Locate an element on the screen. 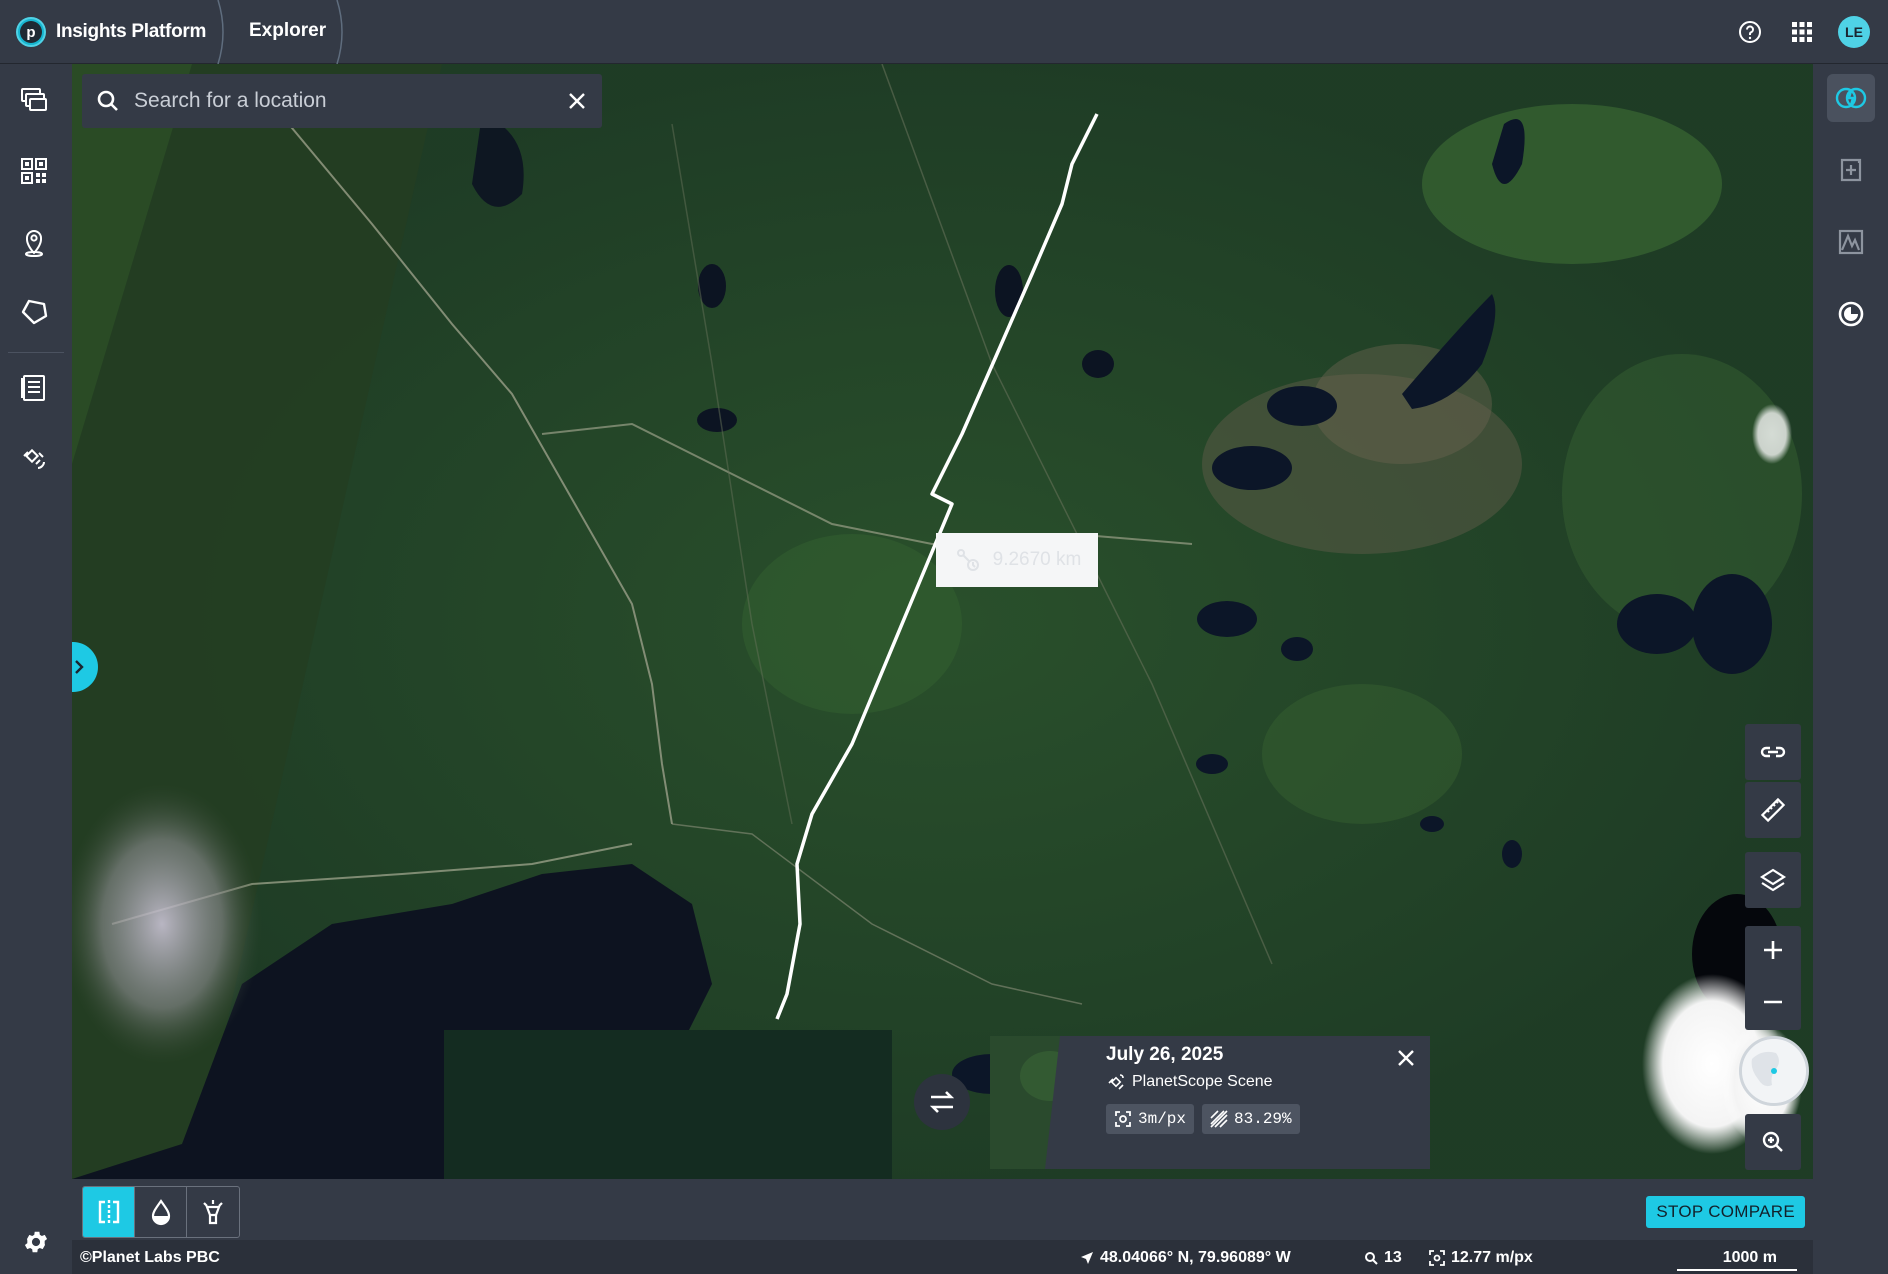 This screenshot has height=1274, width=1888. opacity-icon is located at coordinates (161, 1212).